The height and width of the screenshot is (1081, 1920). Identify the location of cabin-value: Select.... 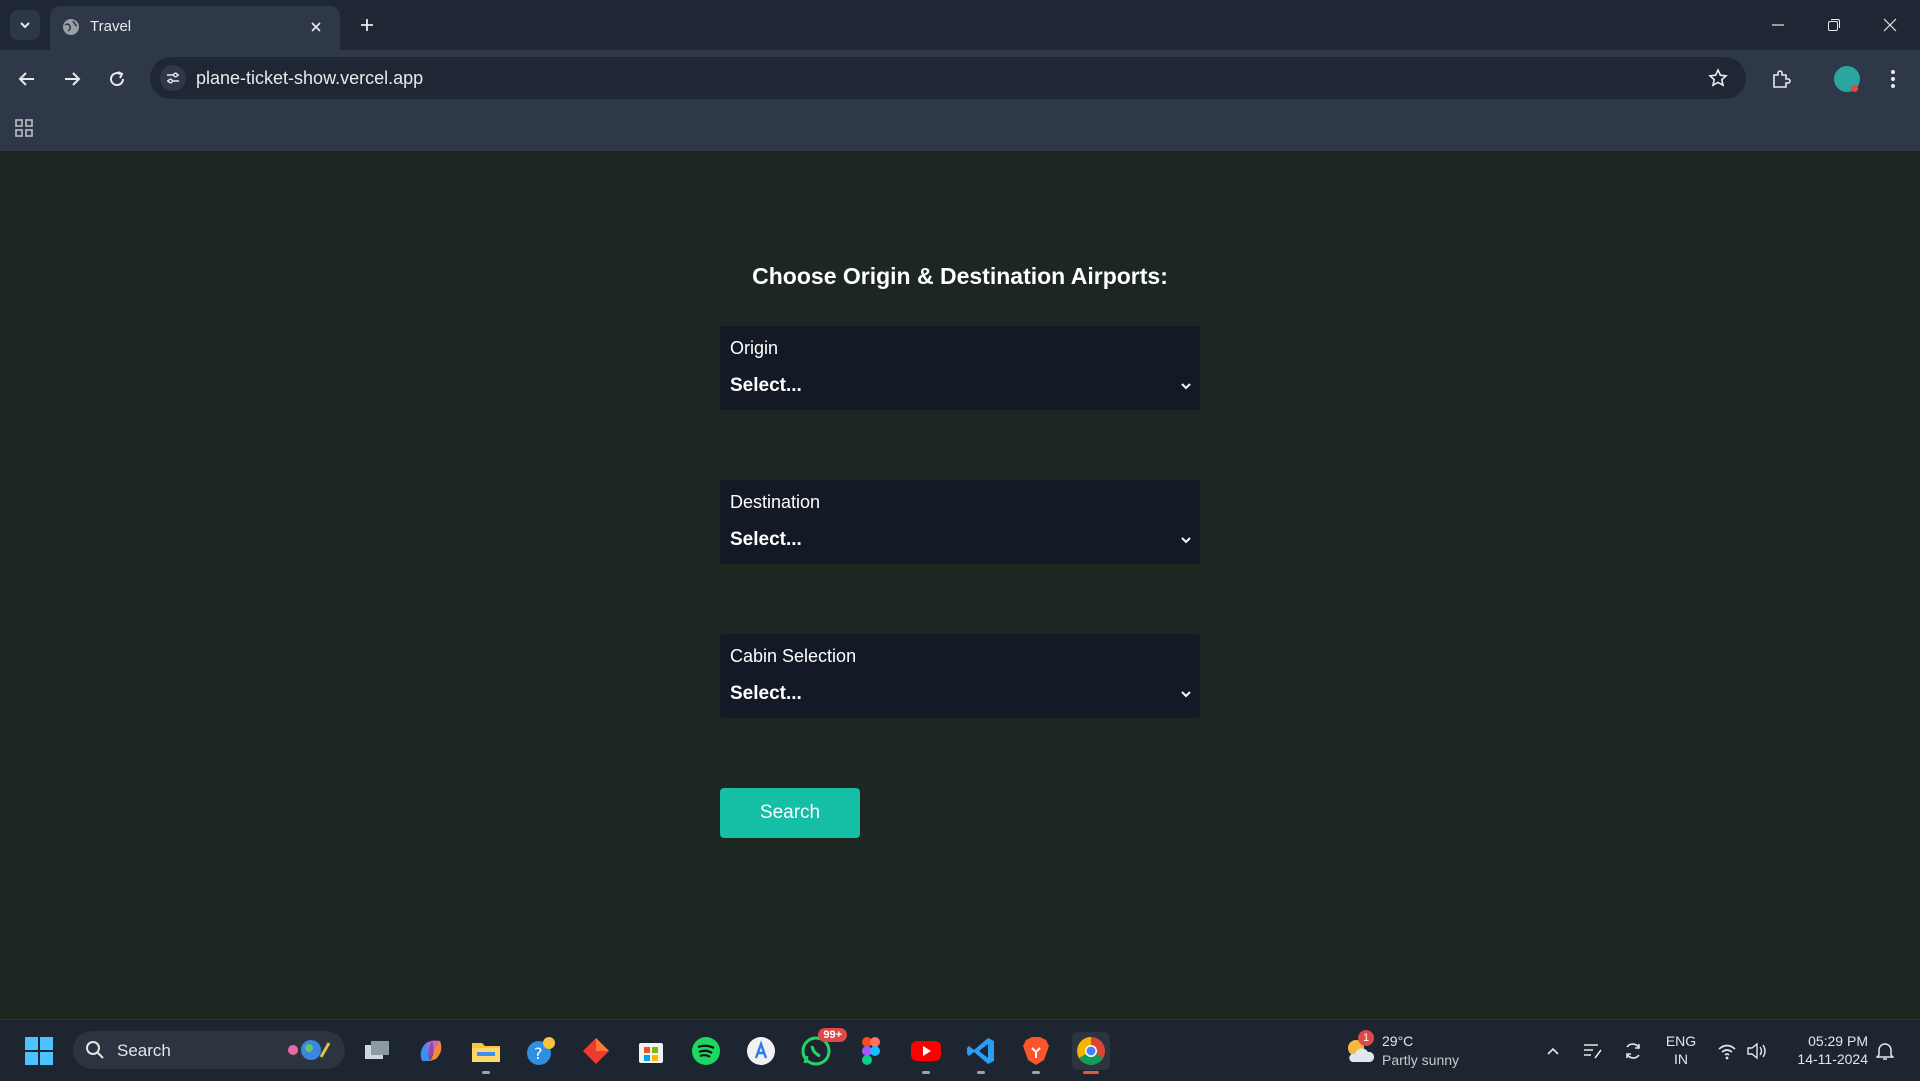
(766, 693).